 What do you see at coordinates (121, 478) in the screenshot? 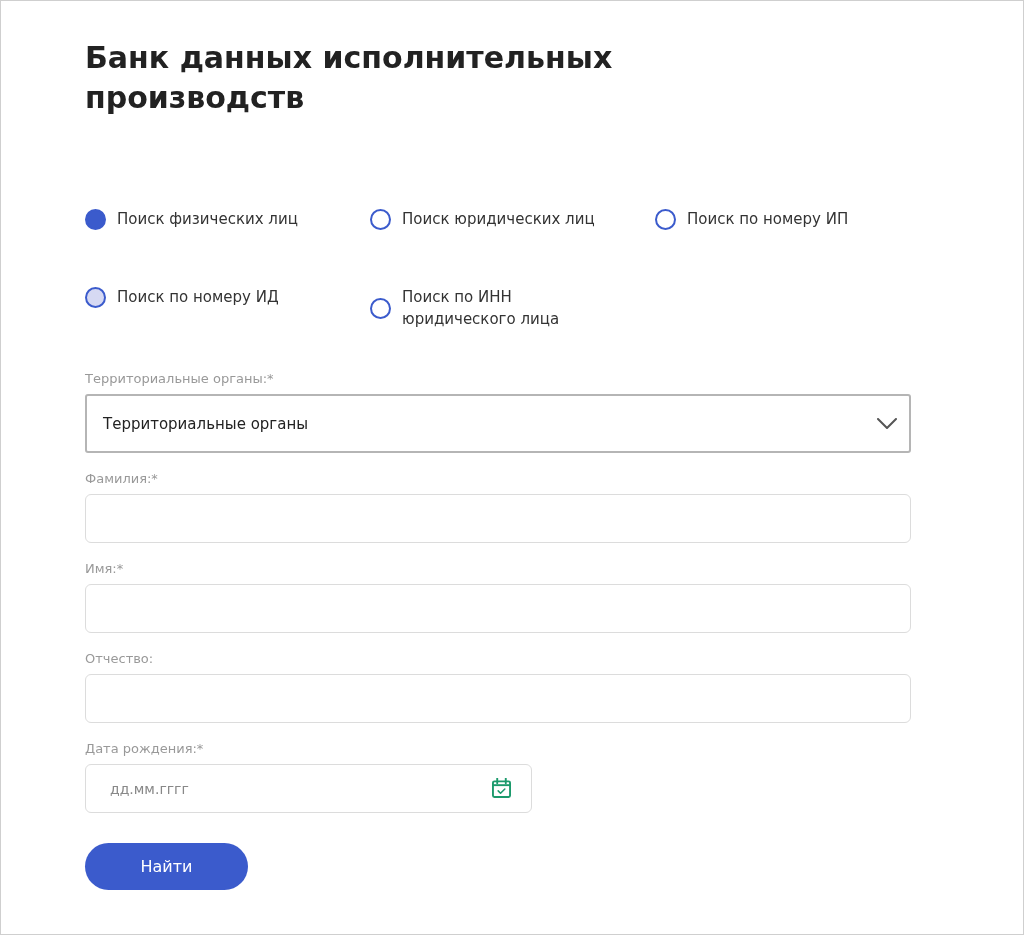
I see `field-label: Фамилия:*` at bounding box center [121, 478].